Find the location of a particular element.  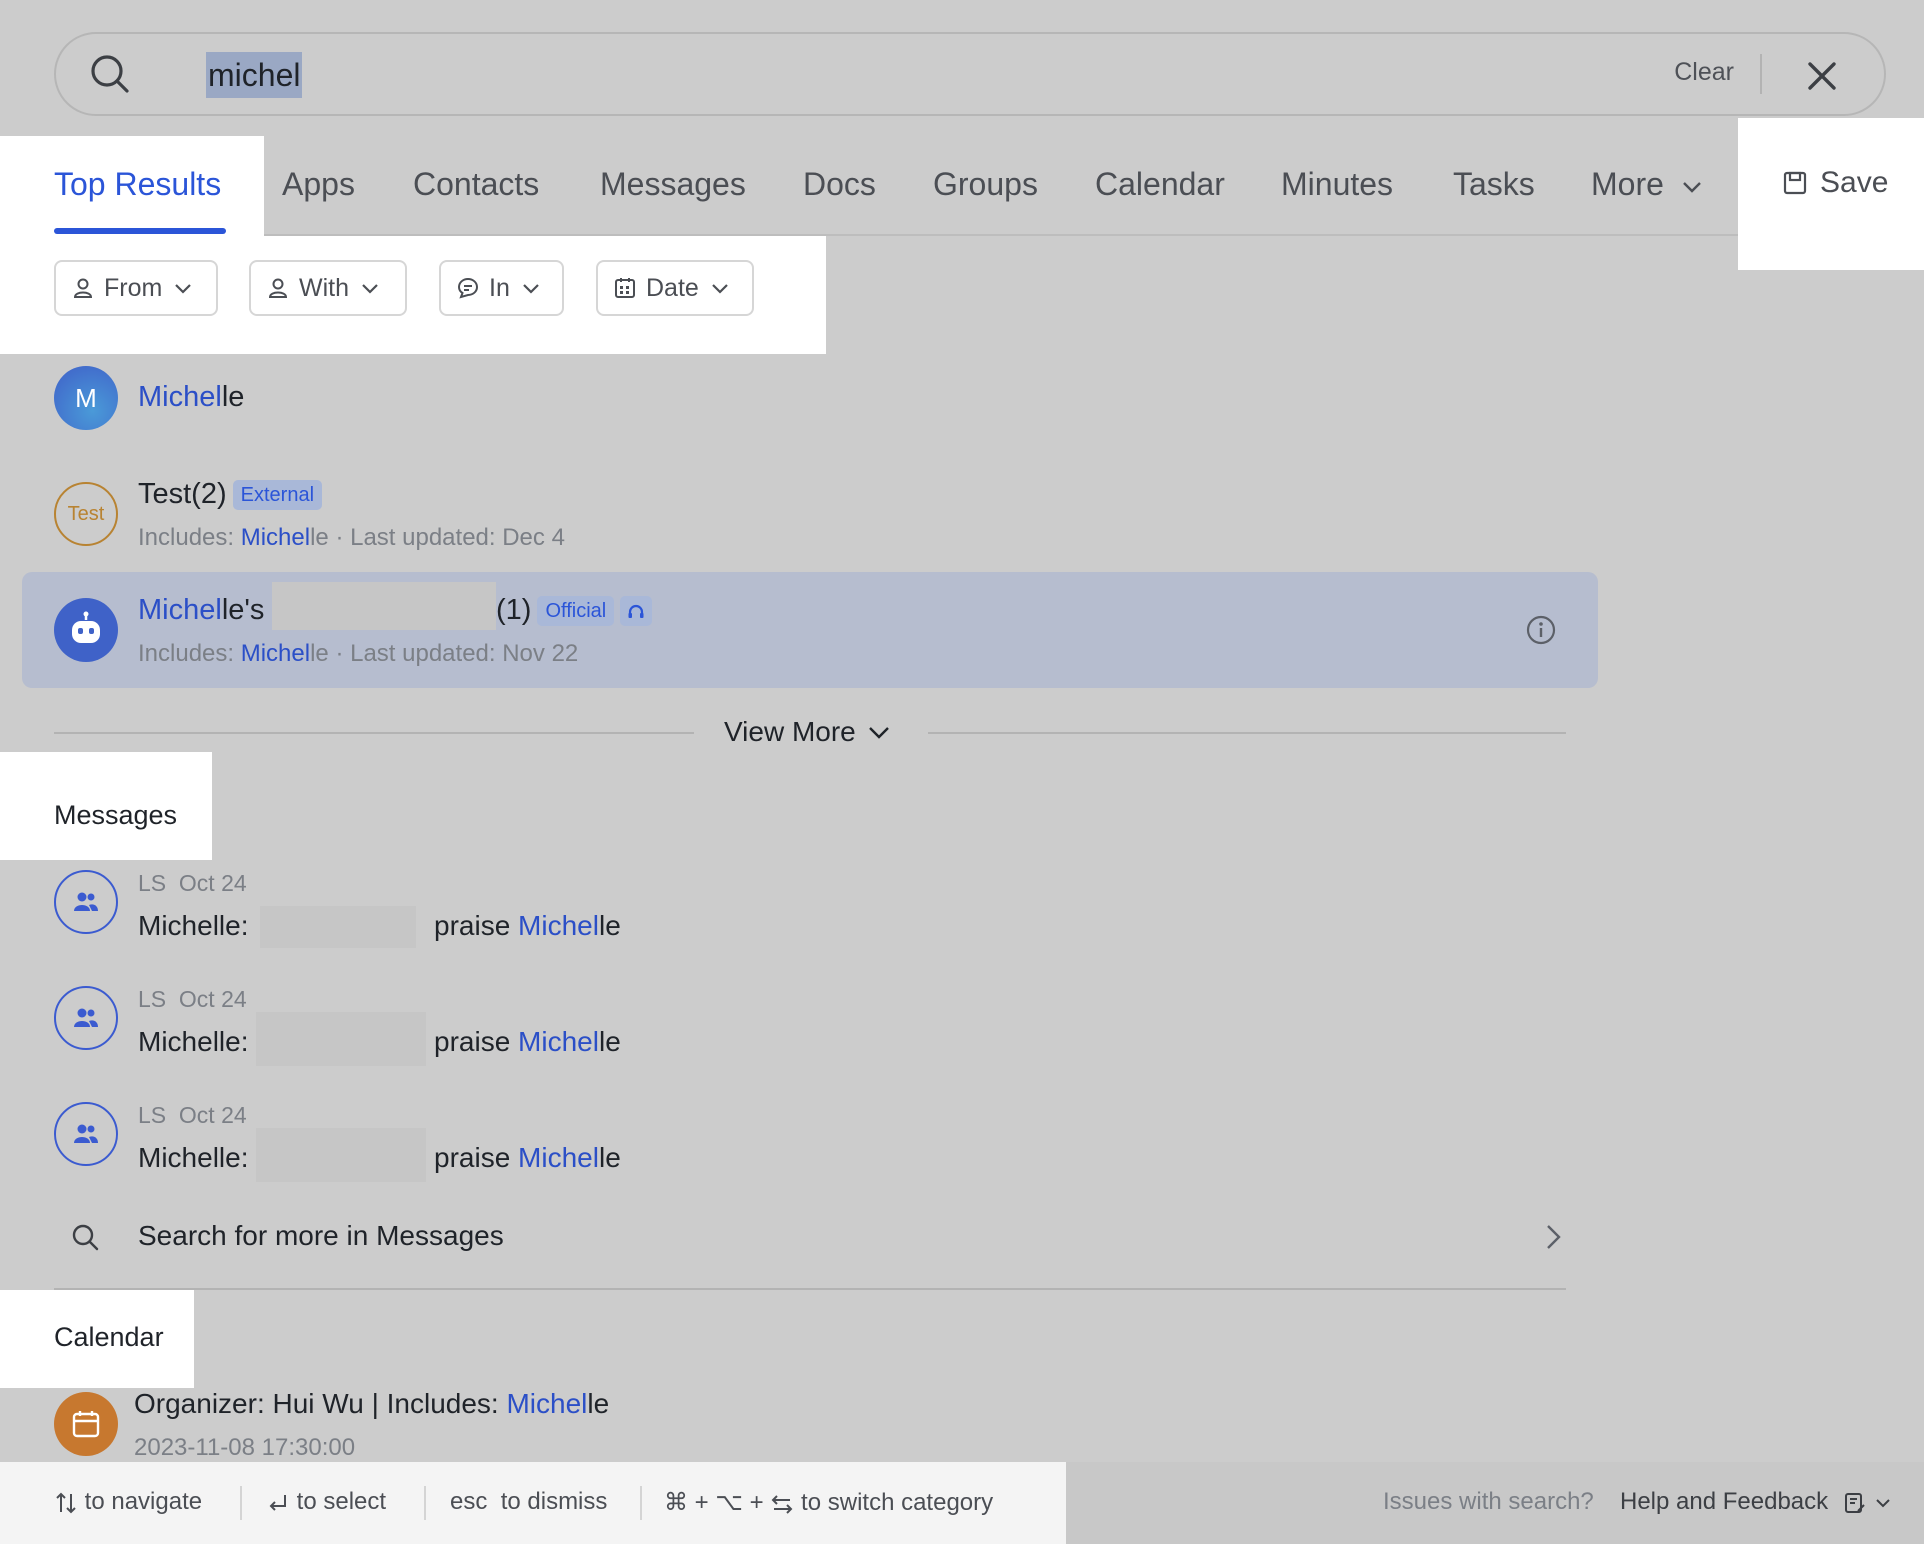

tab-more: More is located at coordinates (1648, 184).